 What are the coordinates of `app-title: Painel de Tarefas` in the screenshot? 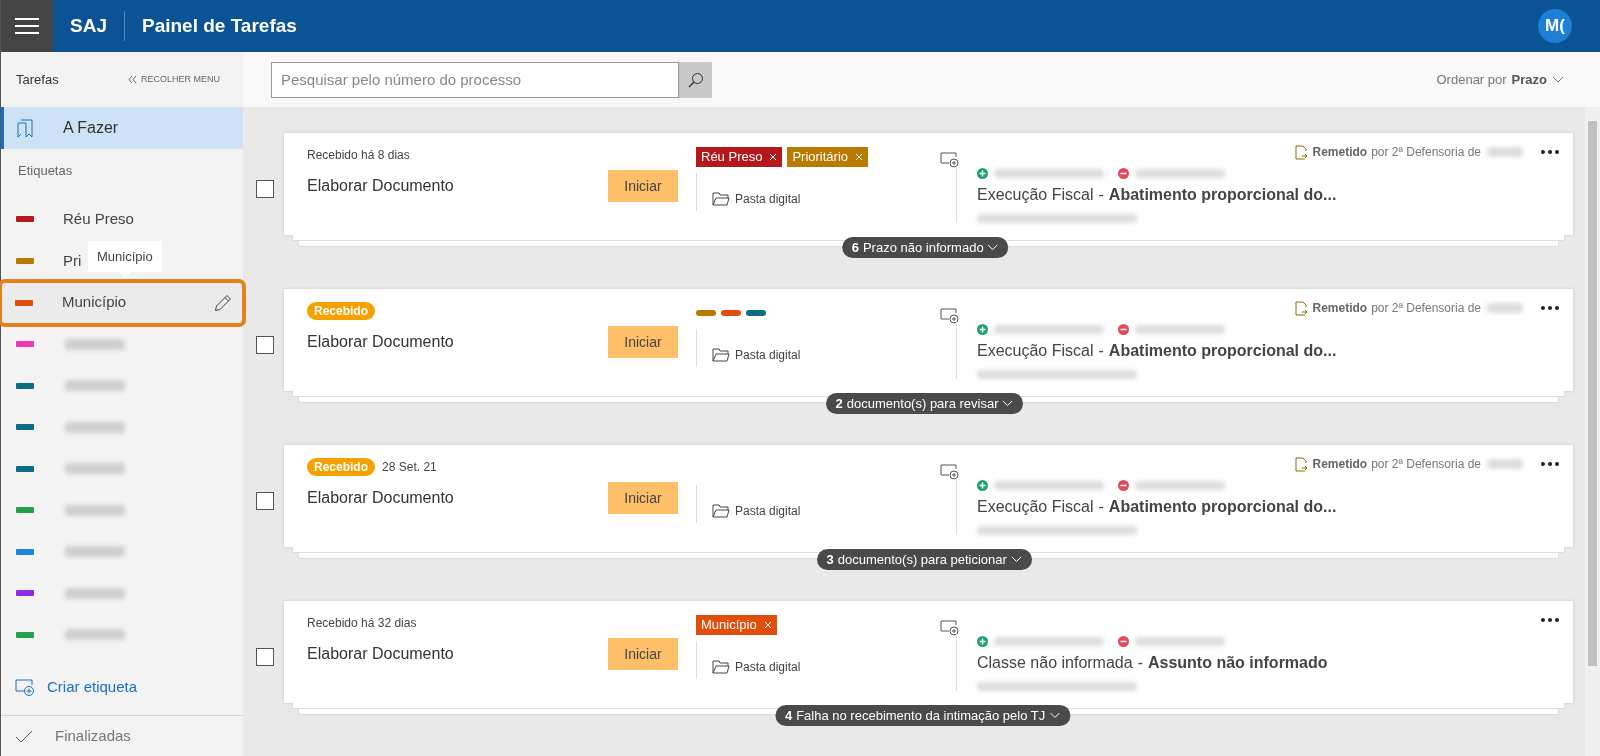 It's located at (219, 25).